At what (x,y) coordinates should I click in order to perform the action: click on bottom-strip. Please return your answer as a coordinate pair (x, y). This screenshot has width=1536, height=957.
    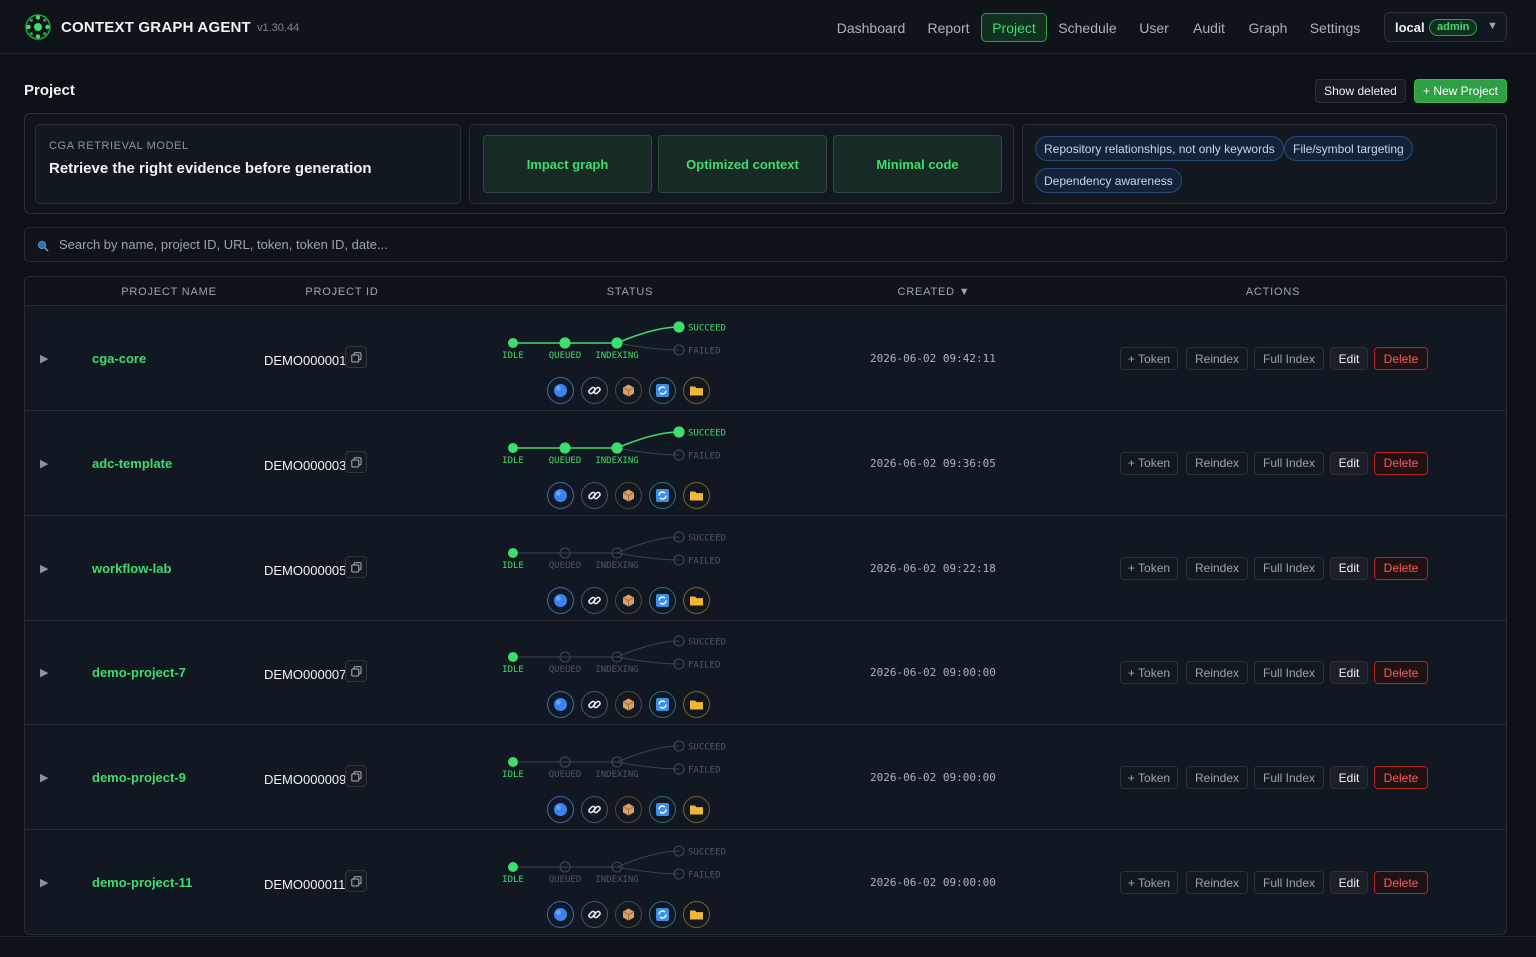
    Looking at the image, I should click on (768, 946).